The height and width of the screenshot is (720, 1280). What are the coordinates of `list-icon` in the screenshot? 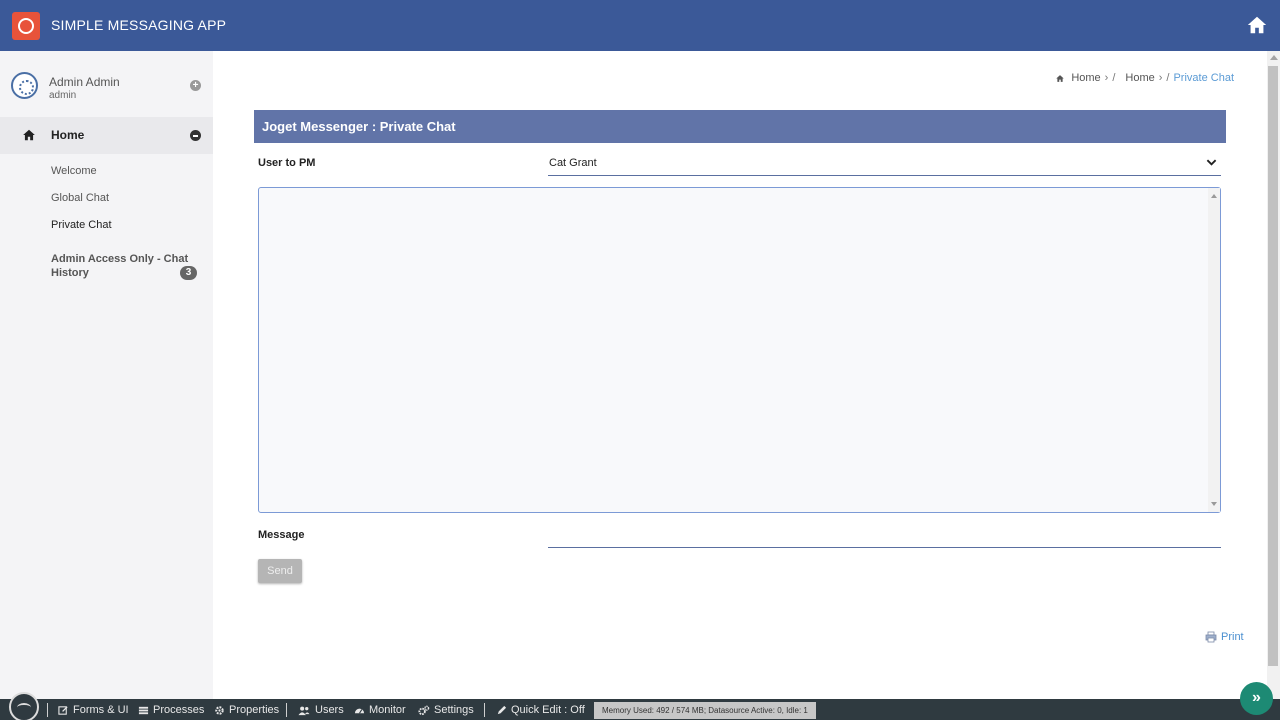 It's located at (143, 710).